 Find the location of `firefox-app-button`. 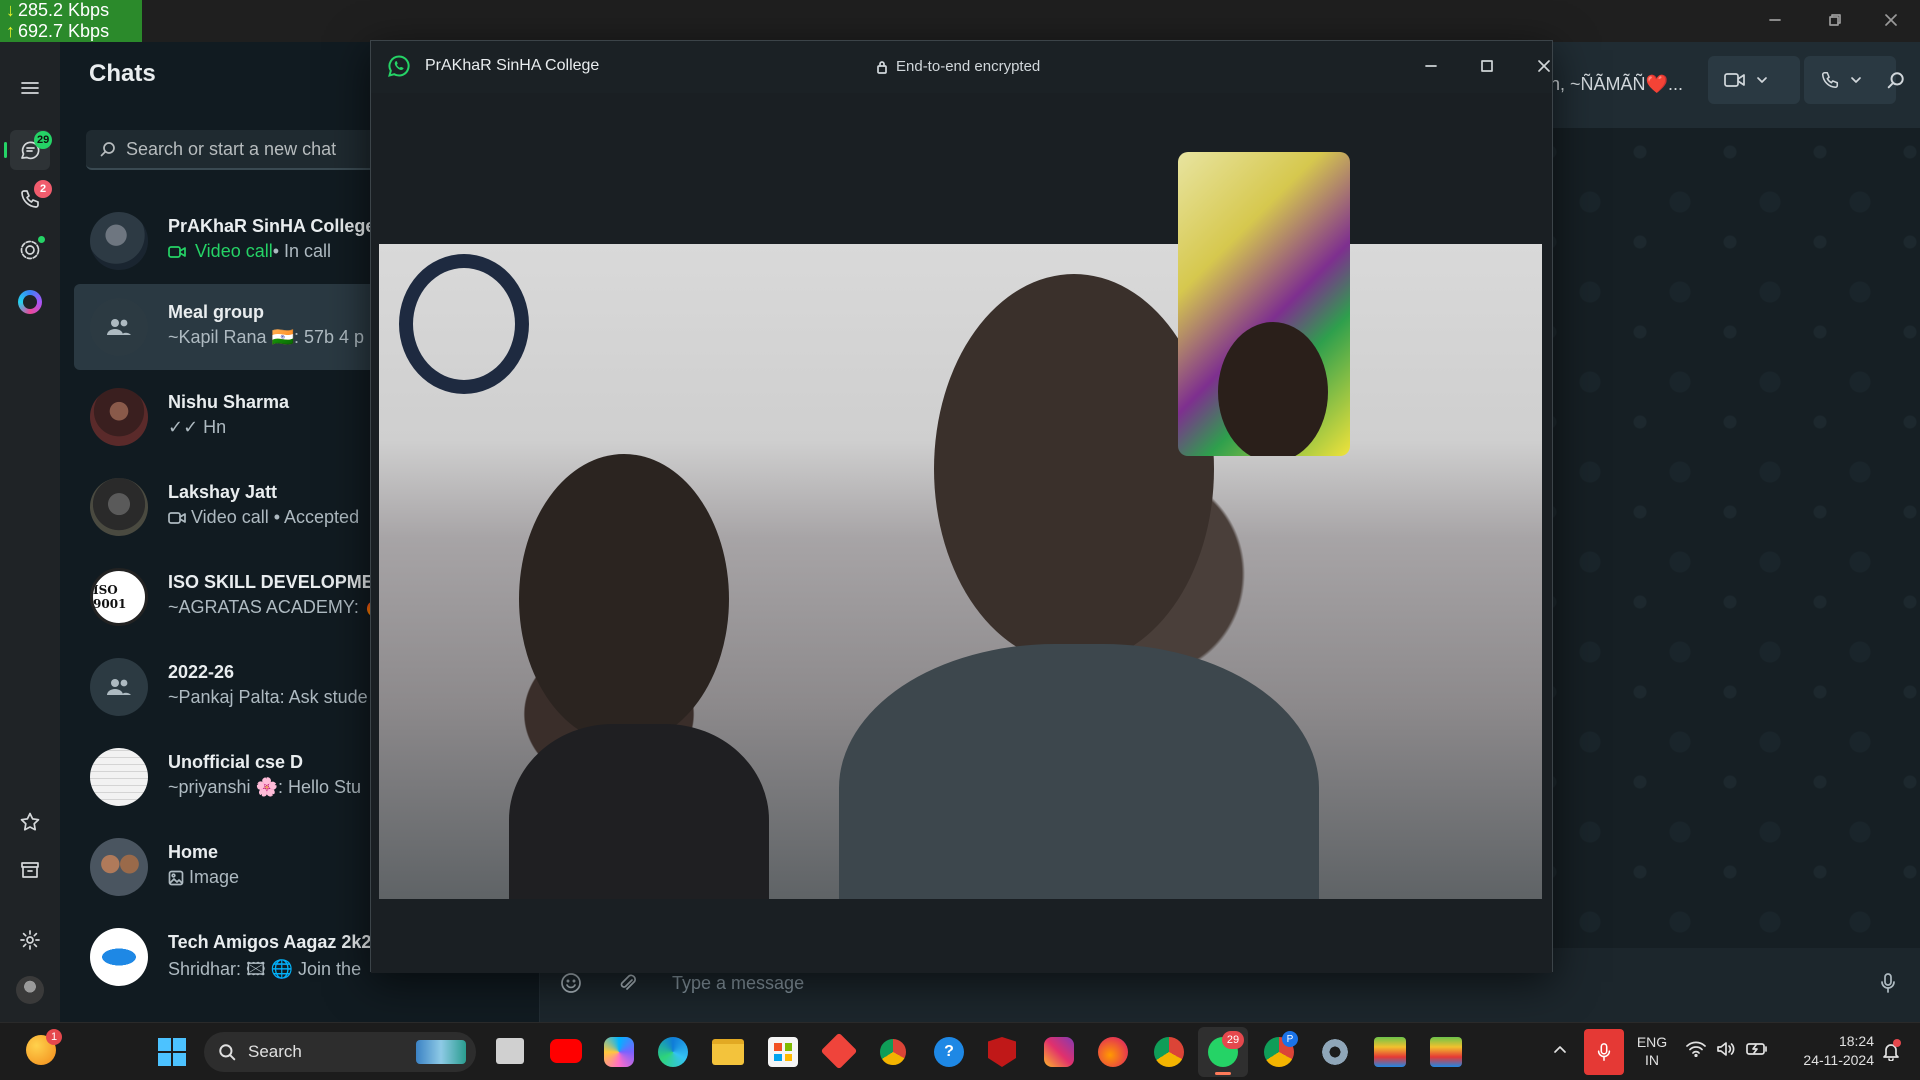

firefox-app-button is located at coordinates (1113, 1052).